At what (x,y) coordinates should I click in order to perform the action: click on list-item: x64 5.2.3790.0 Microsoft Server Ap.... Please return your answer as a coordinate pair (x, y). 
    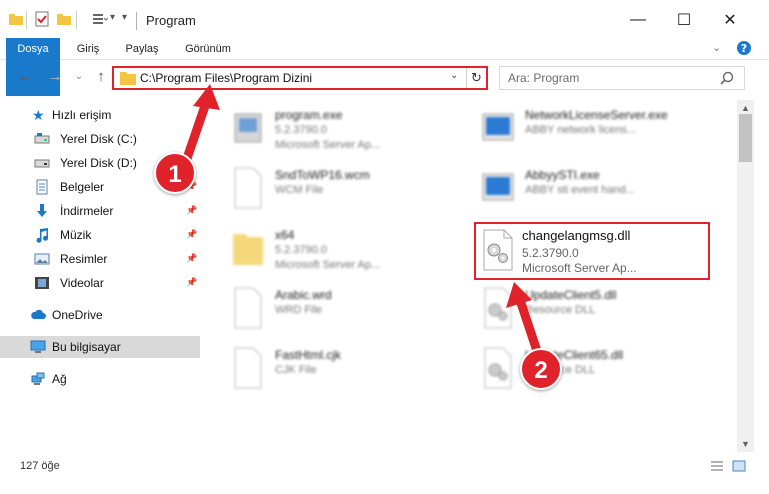
    Looking at the image, I should click on (352, 251).